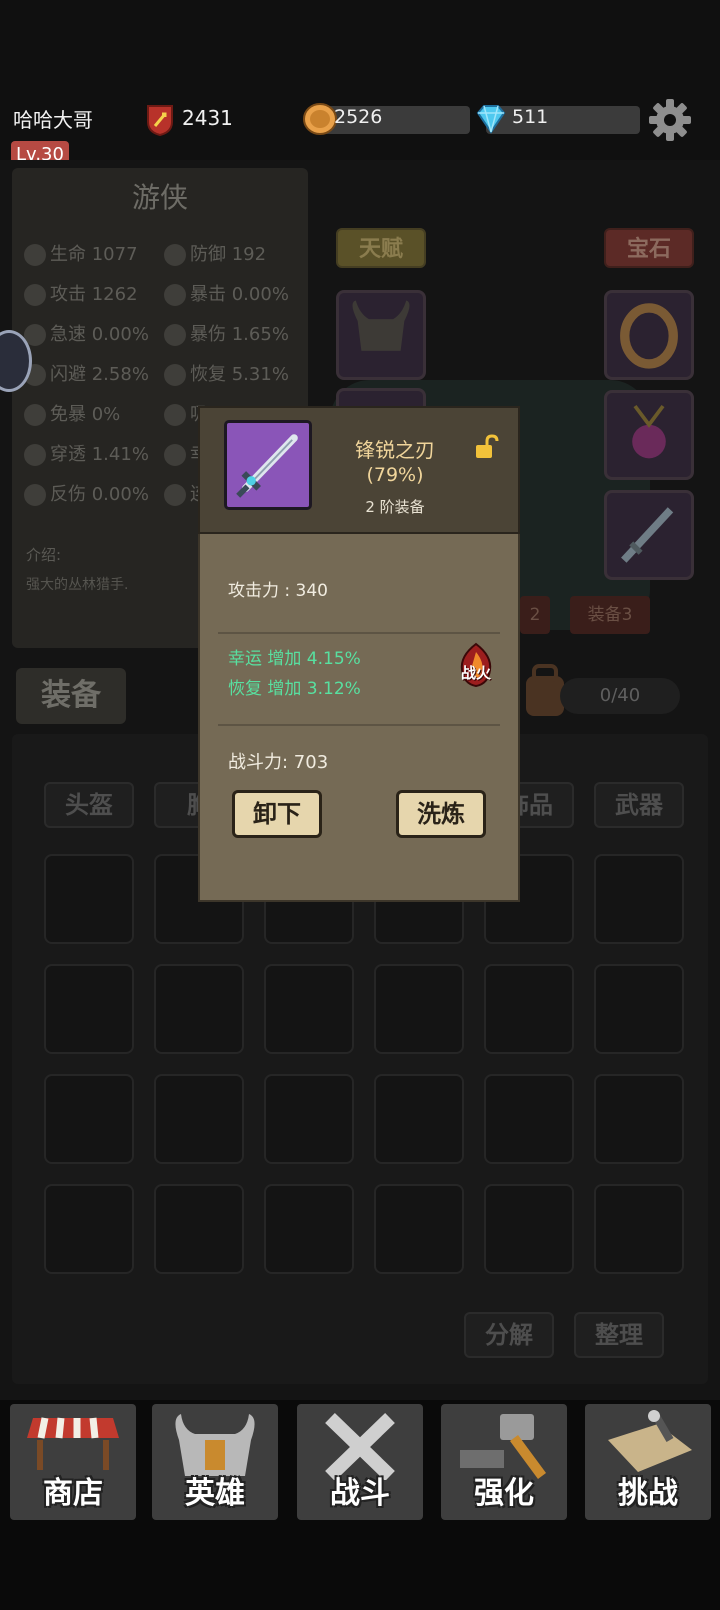 The height and width of the screenshot is (1610, 720). What do you see at coordinates (491, 119) in the screenshot?
I see `diamond-icon` at bounding box center [491, 119].